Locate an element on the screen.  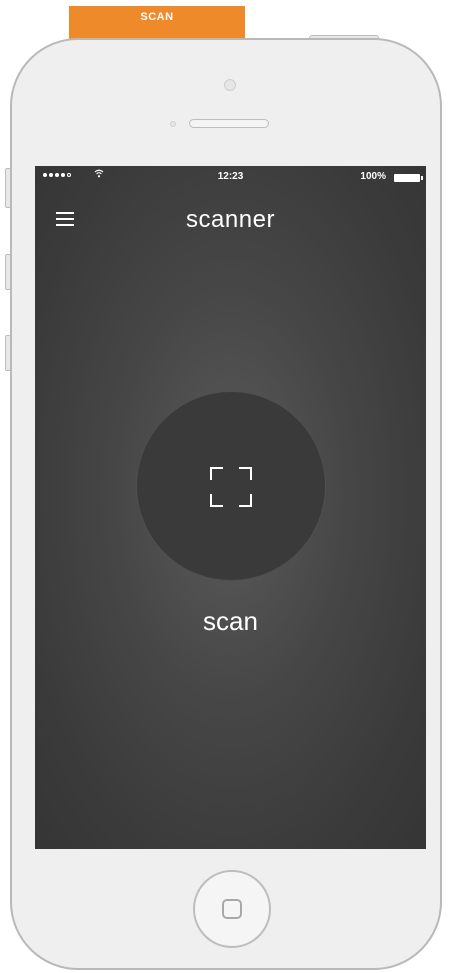
battery-icon is located at coordinates (408, 178).